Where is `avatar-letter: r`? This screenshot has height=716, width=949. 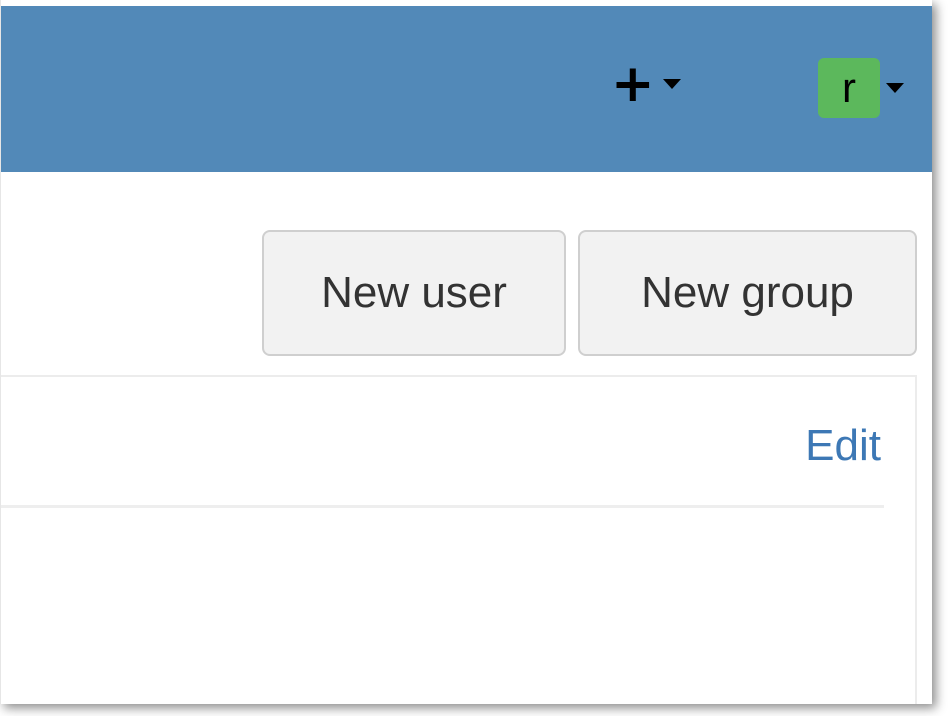 avatar-letter: r is located at coordinates (849, 87).